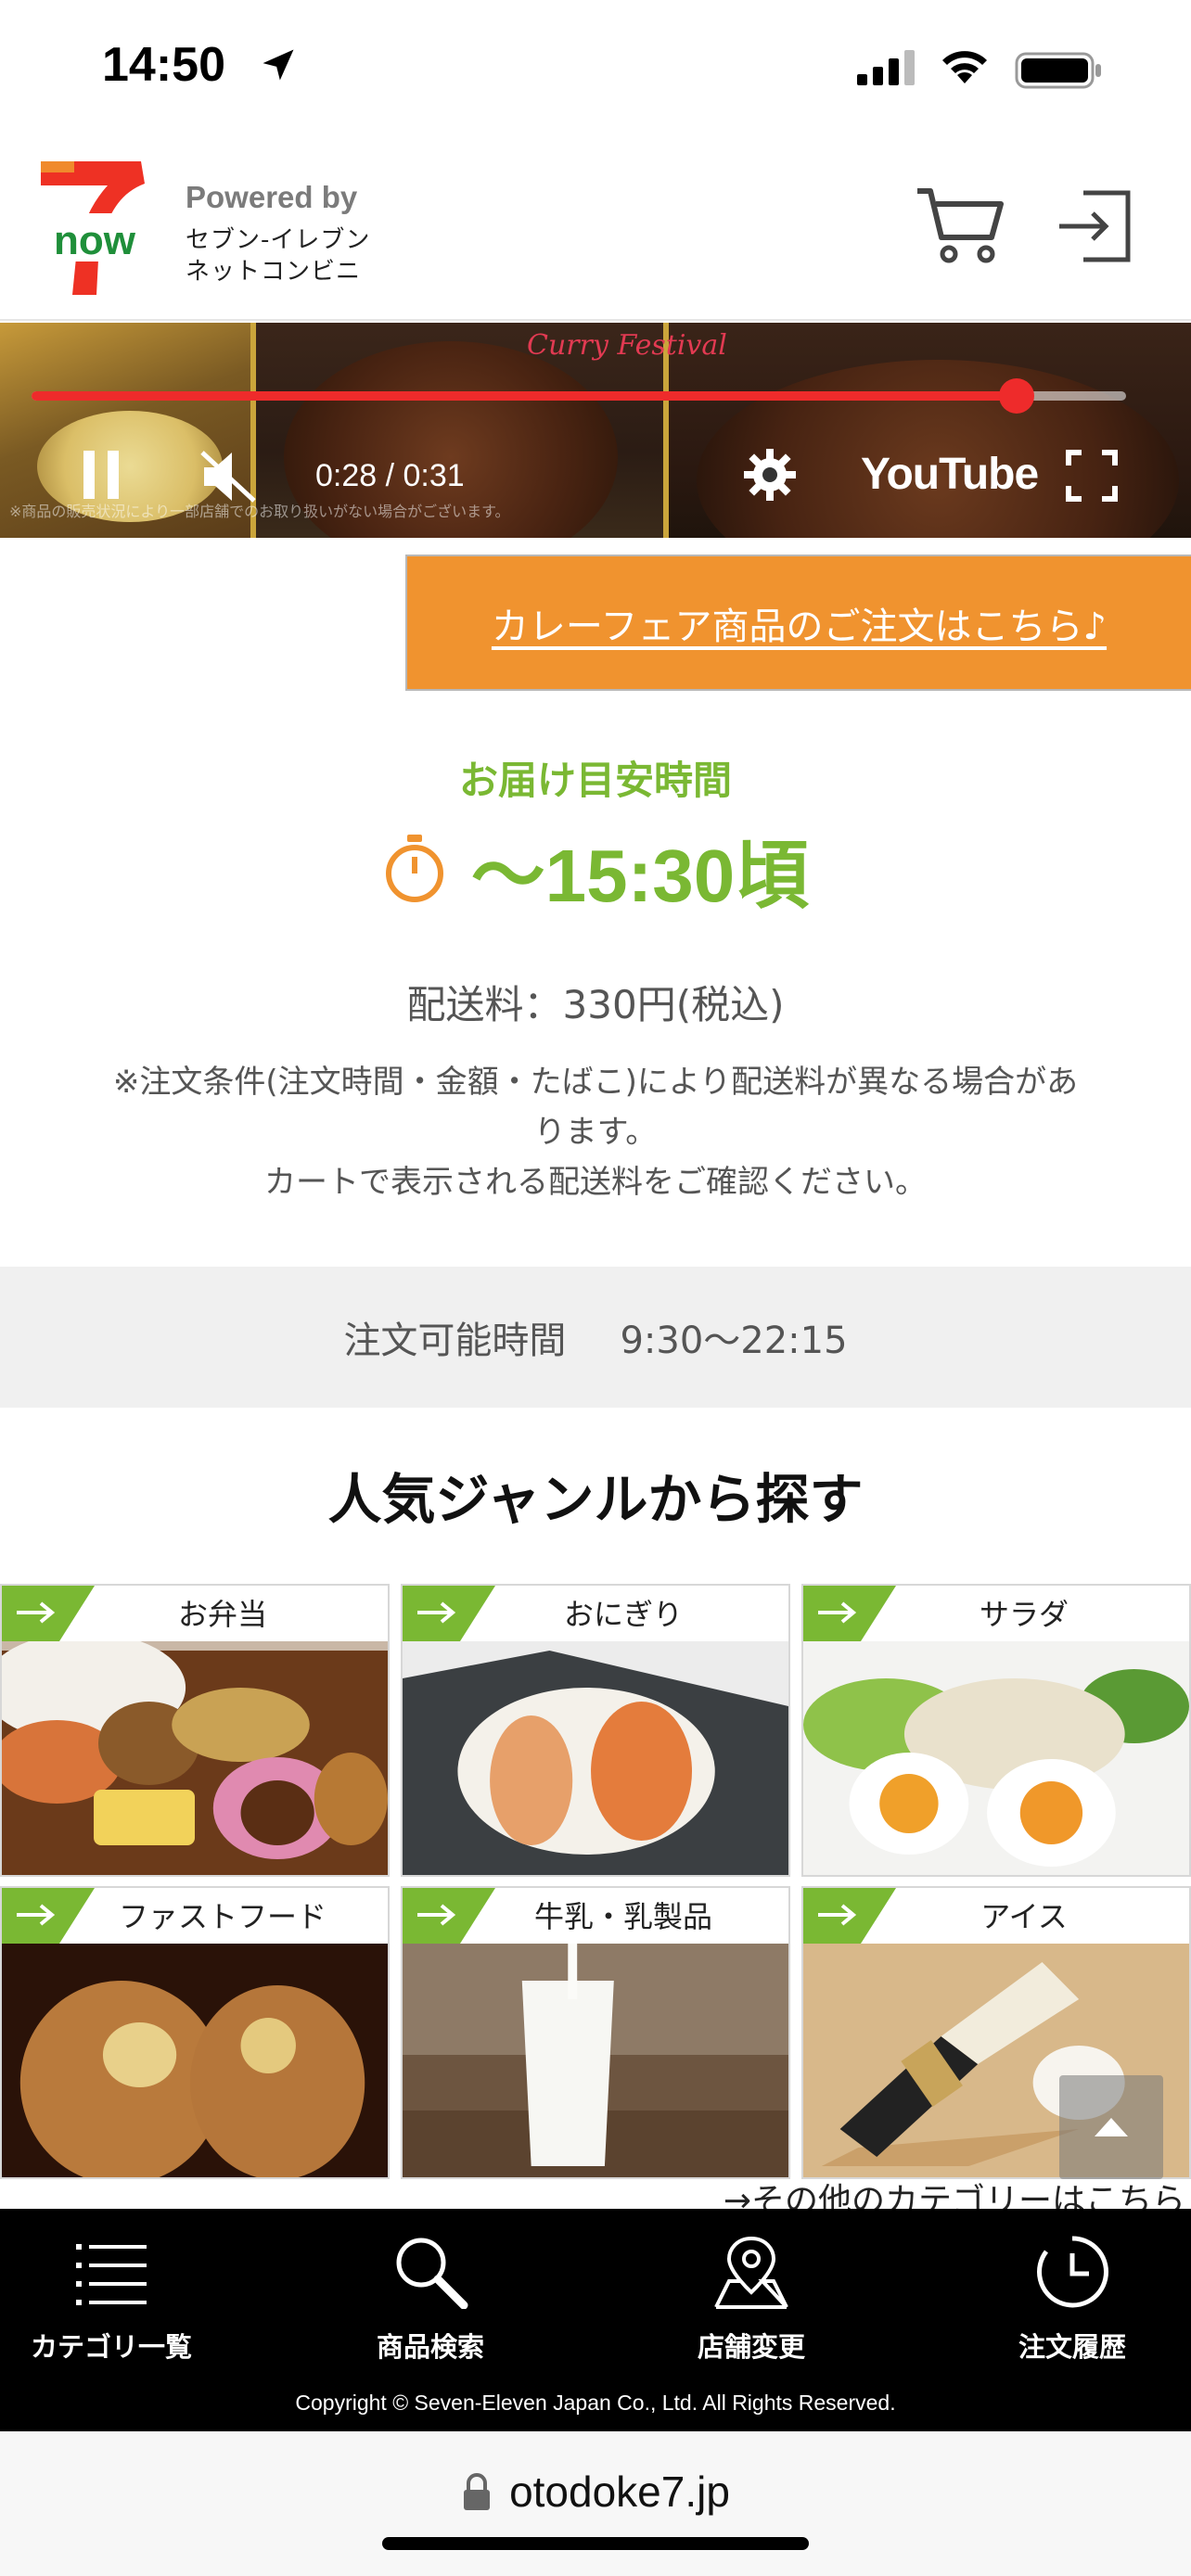 This screenshot has height=2576, width=1191. Describe the element at coordinates (195, 1758) in the screenshot. I see `bento-photo` at that location.